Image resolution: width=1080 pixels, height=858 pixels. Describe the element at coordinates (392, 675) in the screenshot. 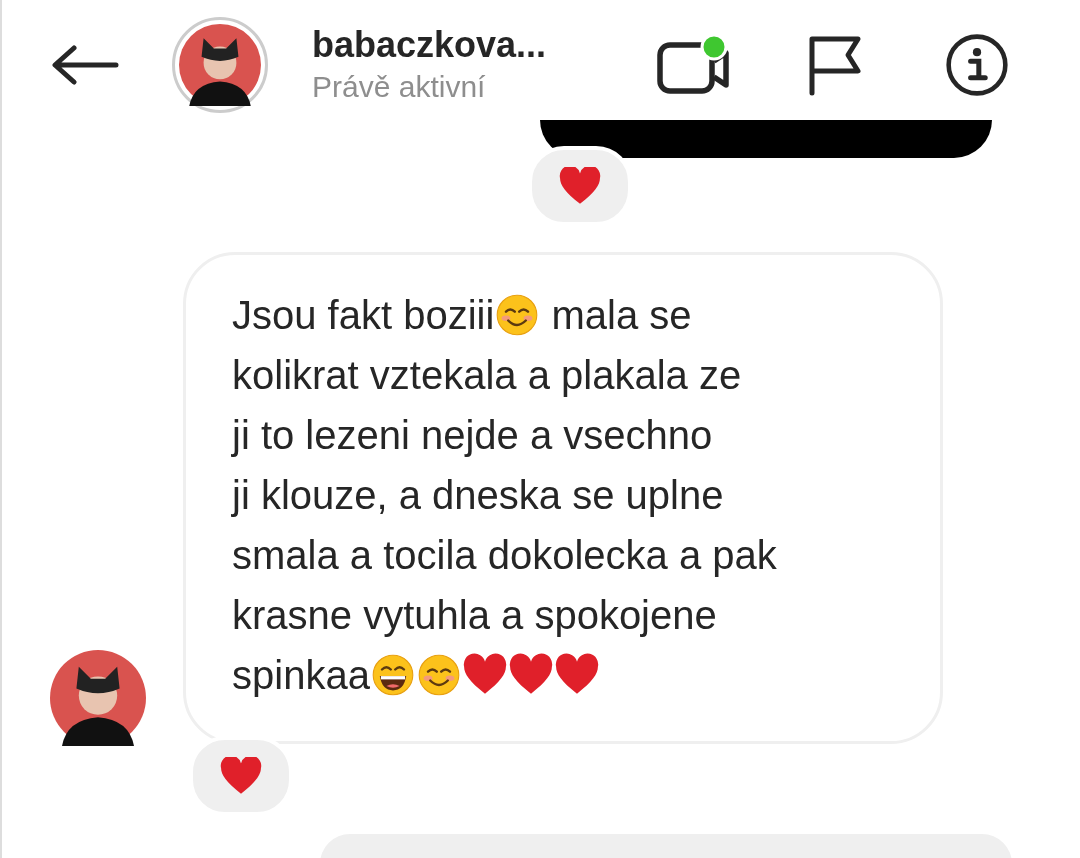

I see `grinning-face-icon` at that location.